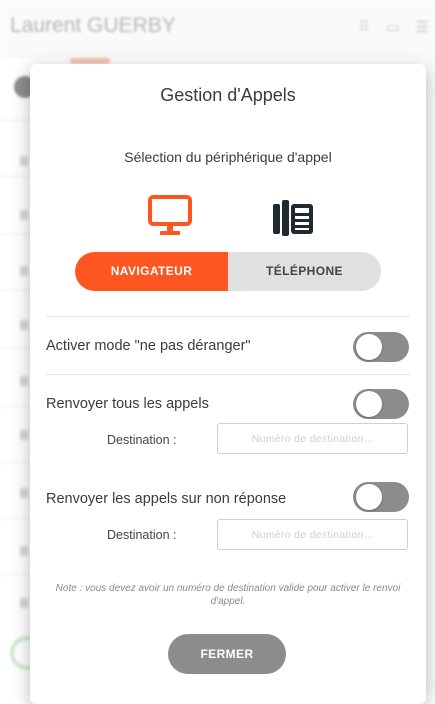  What do you see at coordinates (148, 346) in the screenshot?
I see `dnd-label: Activer mode "ne pas déranger"` at bounding box center [148, 346].